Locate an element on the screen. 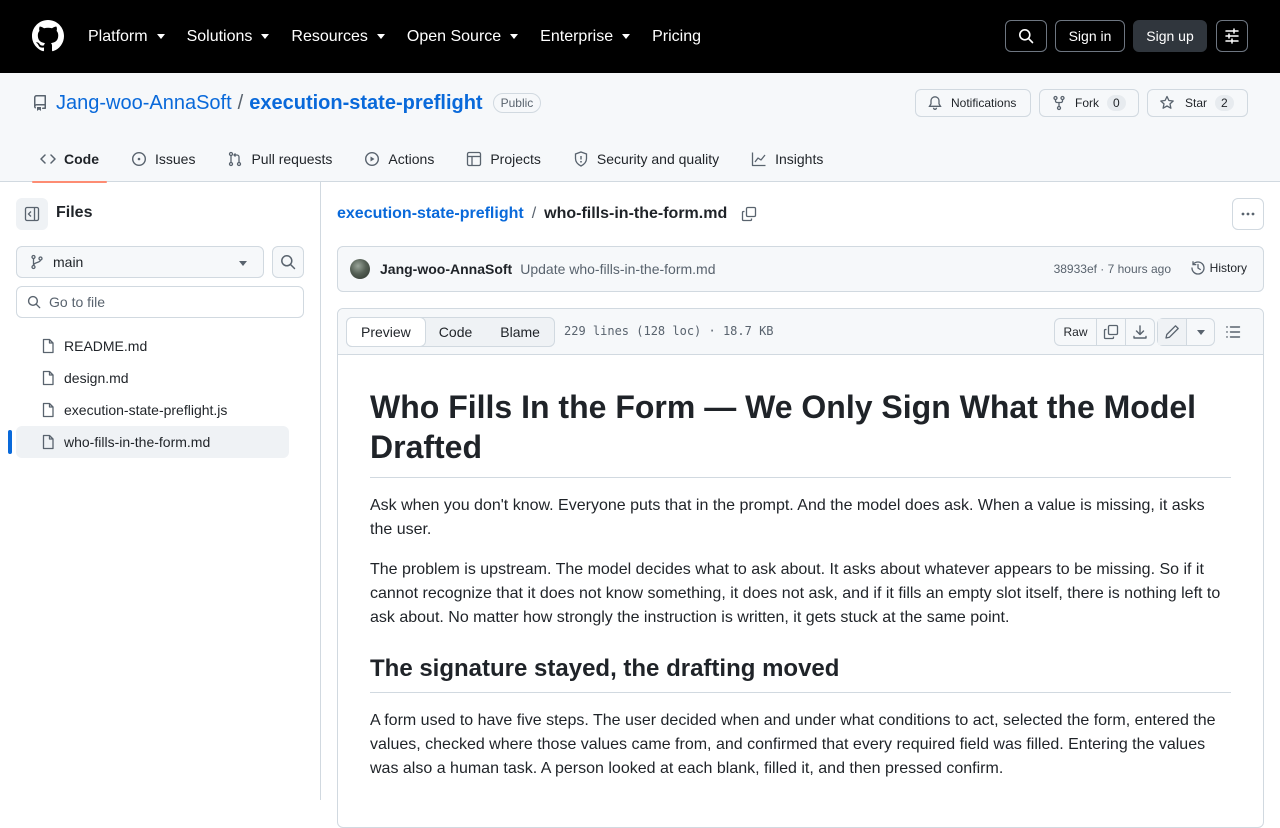 This screenshot has width=1280, height=828. search-files-button is located at coordinates (288, 262).